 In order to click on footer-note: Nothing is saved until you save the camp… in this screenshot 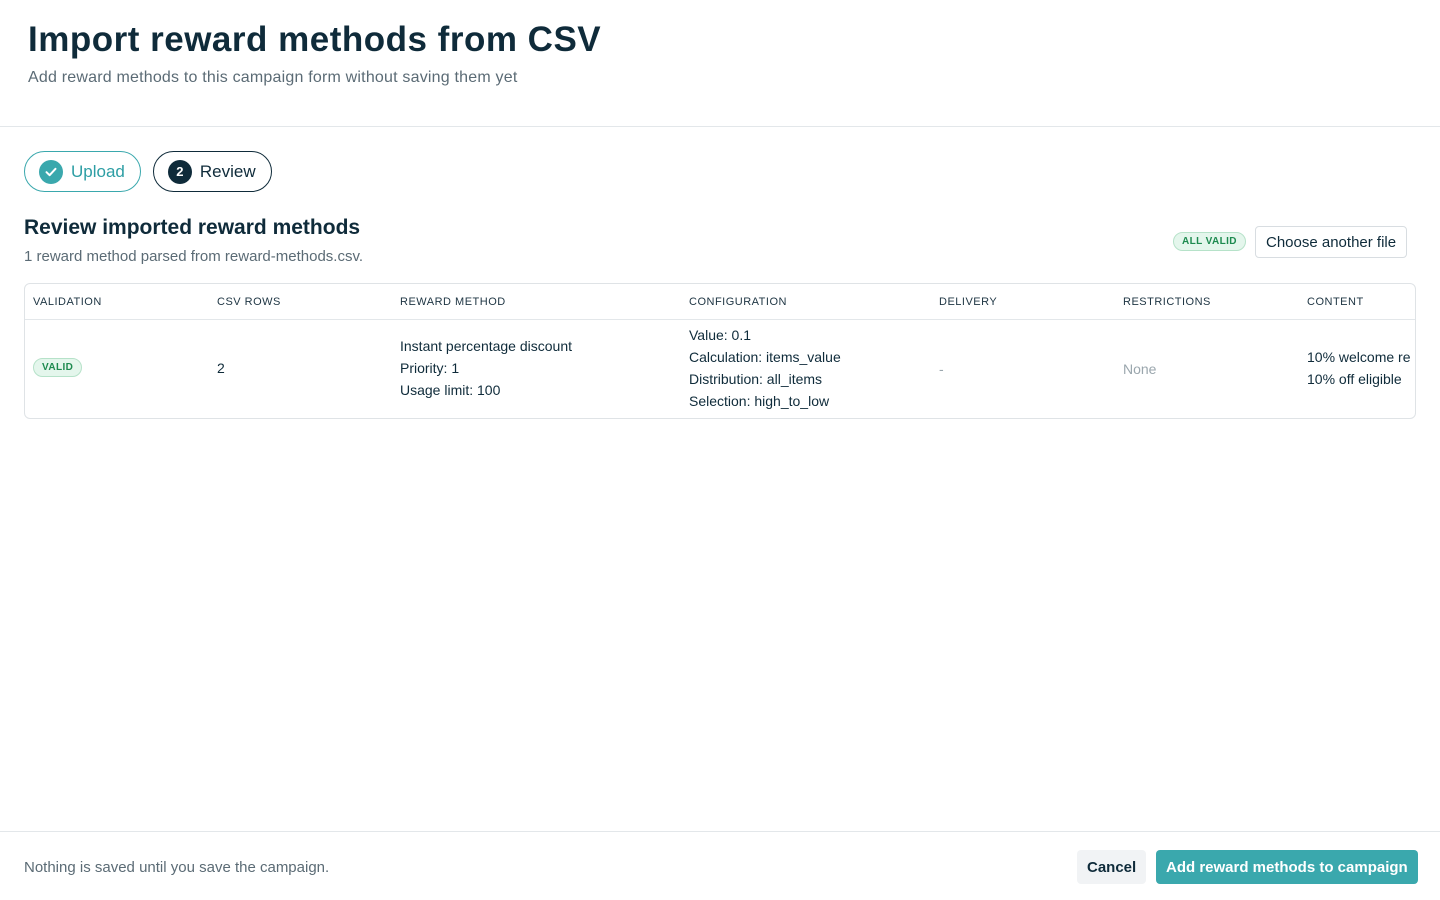, I will do `click(177, 867)`.